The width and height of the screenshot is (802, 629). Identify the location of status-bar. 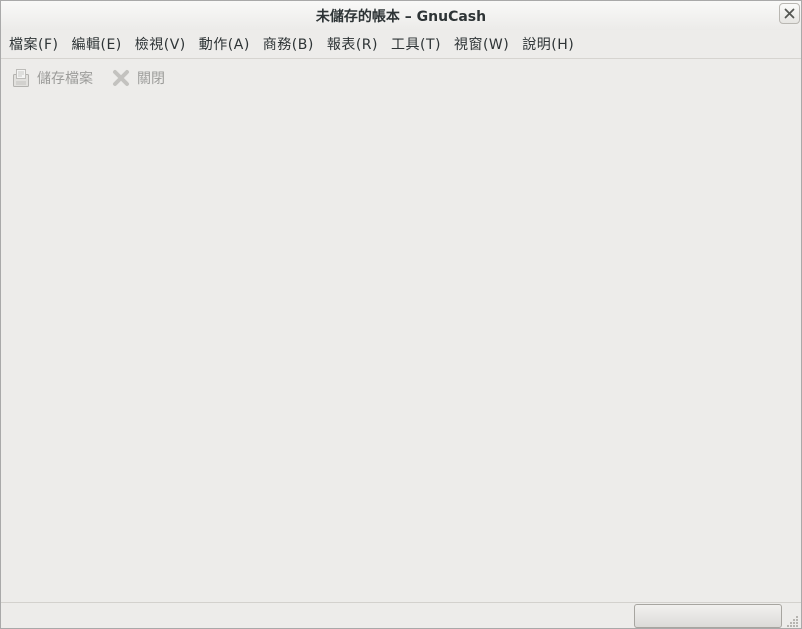
(401, 615).